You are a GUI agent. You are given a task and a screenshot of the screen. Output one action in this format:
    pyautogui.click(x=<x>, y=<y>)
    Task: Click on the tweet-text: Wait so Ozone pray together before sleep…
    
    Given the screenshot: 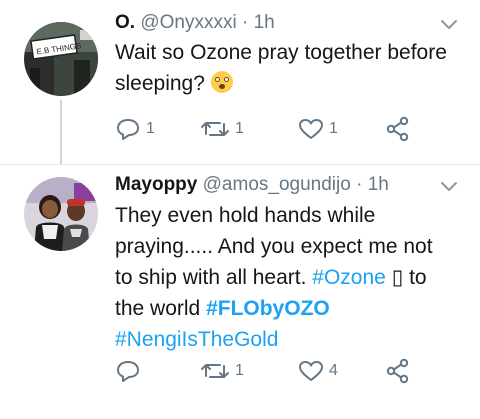 What is the action you would take?
    pyautogui.click(x=281, y=68)
    